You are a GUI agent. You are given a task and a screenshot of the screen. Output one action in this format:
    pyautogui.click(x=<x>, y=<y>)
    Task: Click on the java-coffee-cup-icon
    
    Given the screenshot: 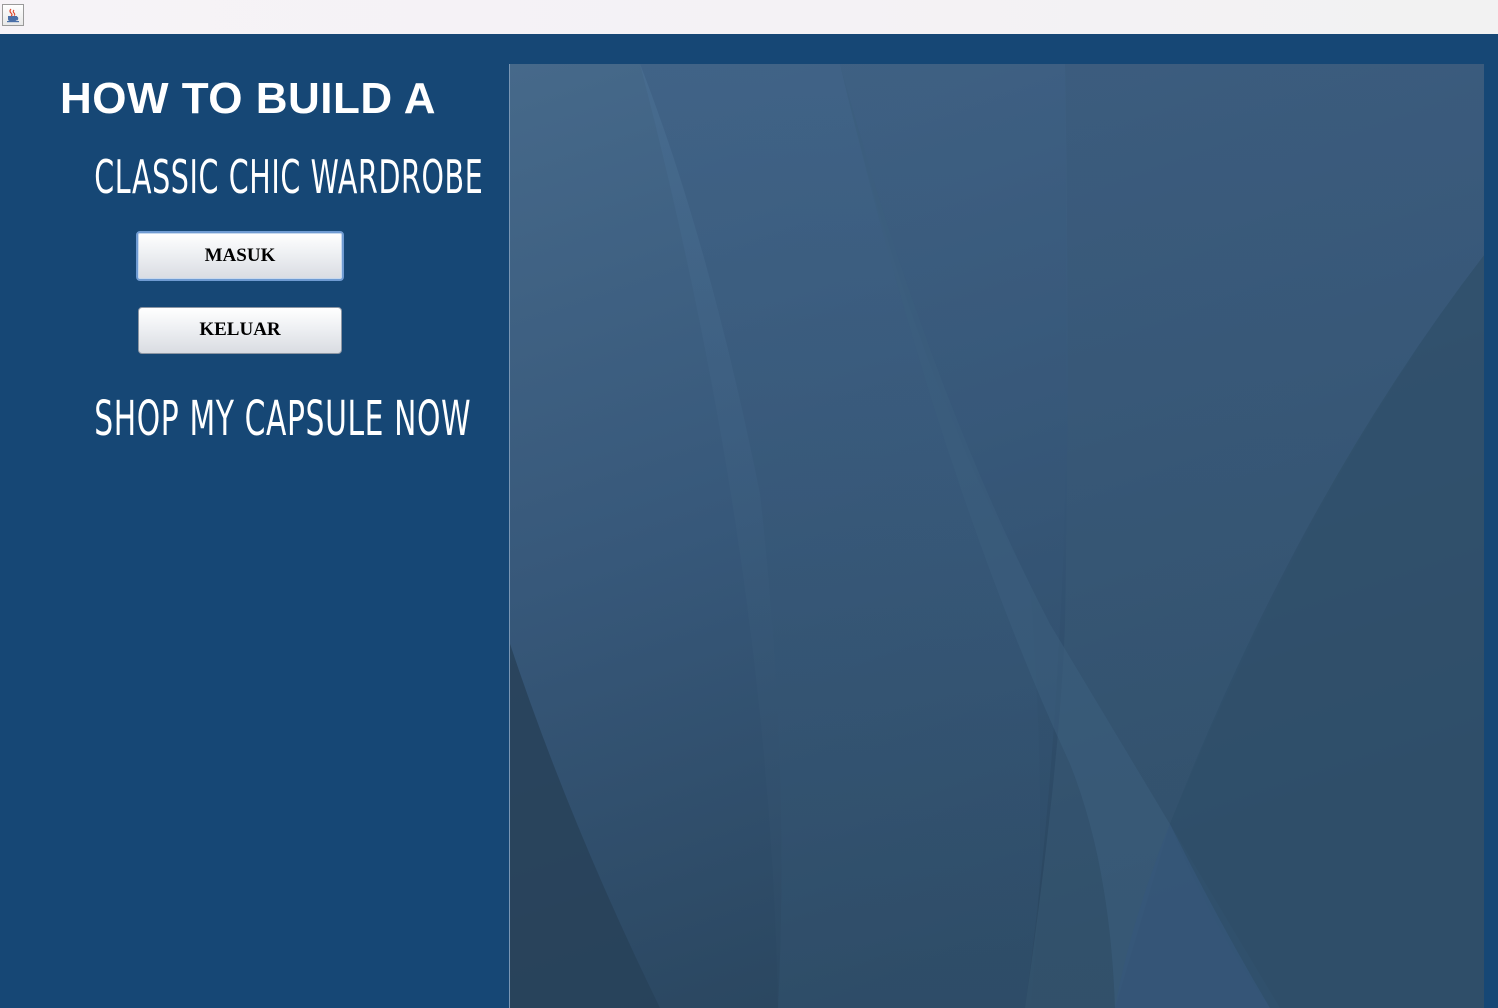 What is the action you would take?
    pyautogui.click(x=13, y=15)
    